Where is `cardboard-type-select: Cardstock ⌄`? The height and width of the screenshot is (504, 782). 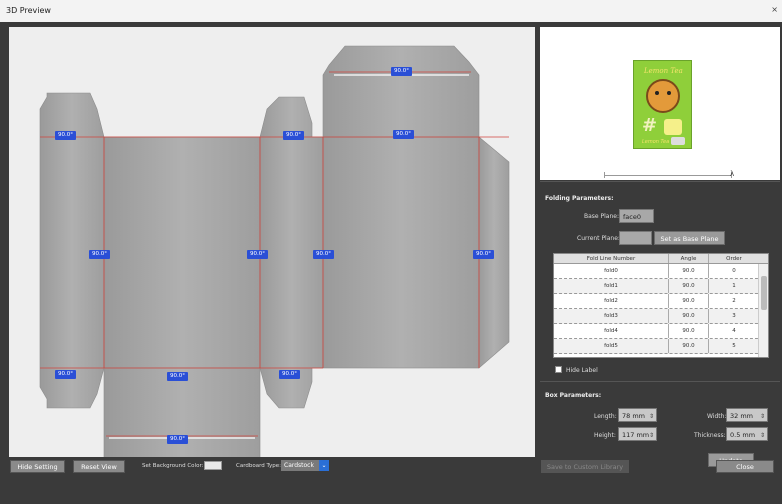 cardboard-type-select: Cardstock ⌄ is located at coordinates (305, 465).